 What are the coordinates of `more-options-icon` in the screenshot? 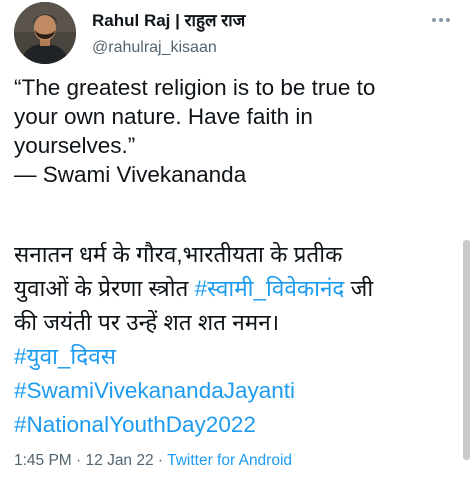 It's located at (434, 20).